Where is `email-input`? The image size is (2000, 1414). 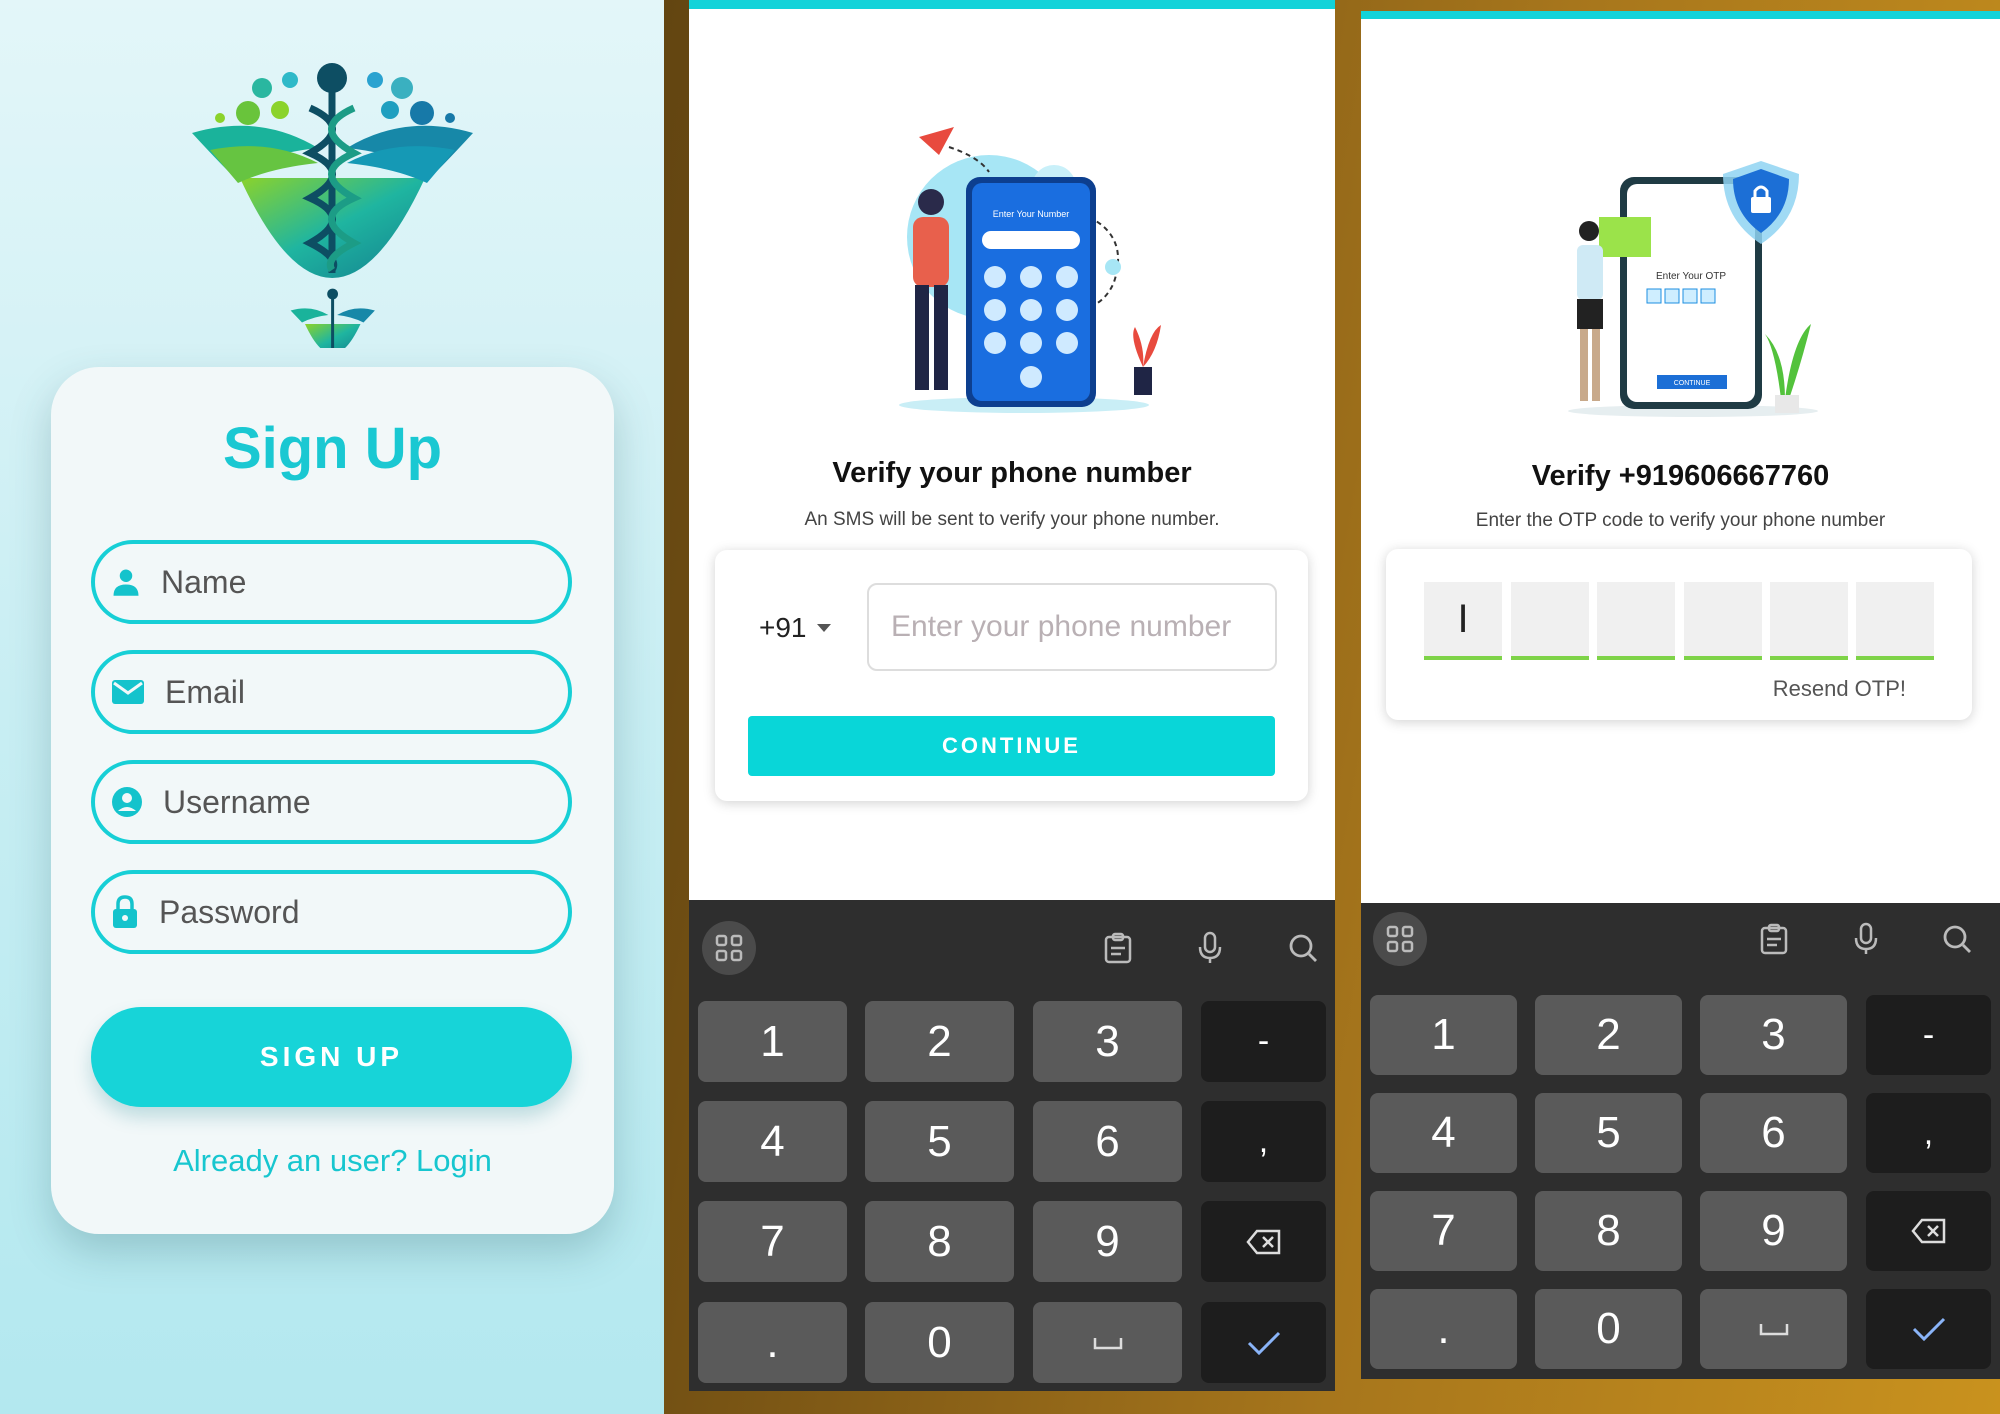 email-input is located at coordinates (375, 692).